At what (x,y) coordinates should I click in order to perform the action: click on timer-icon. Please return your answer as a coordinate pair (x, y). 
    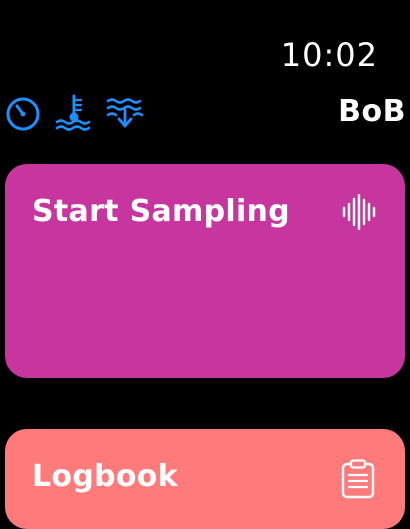
    Looking at the image, I should click on (23, 113).